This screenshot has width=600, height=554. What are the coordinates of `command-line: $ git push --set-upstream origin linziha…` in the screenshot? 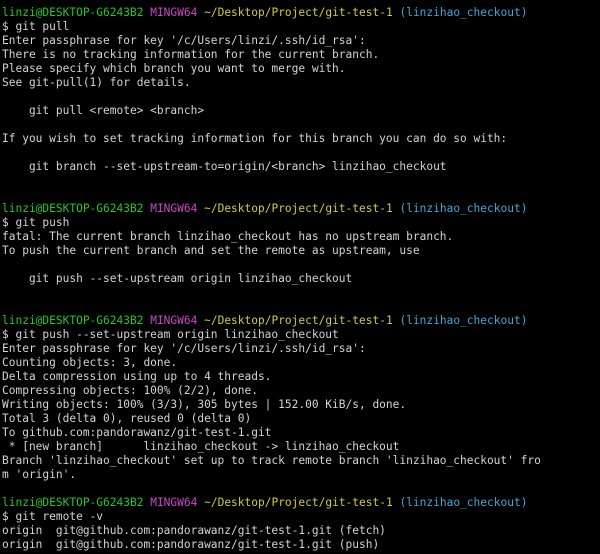 It's located at (170, 334).